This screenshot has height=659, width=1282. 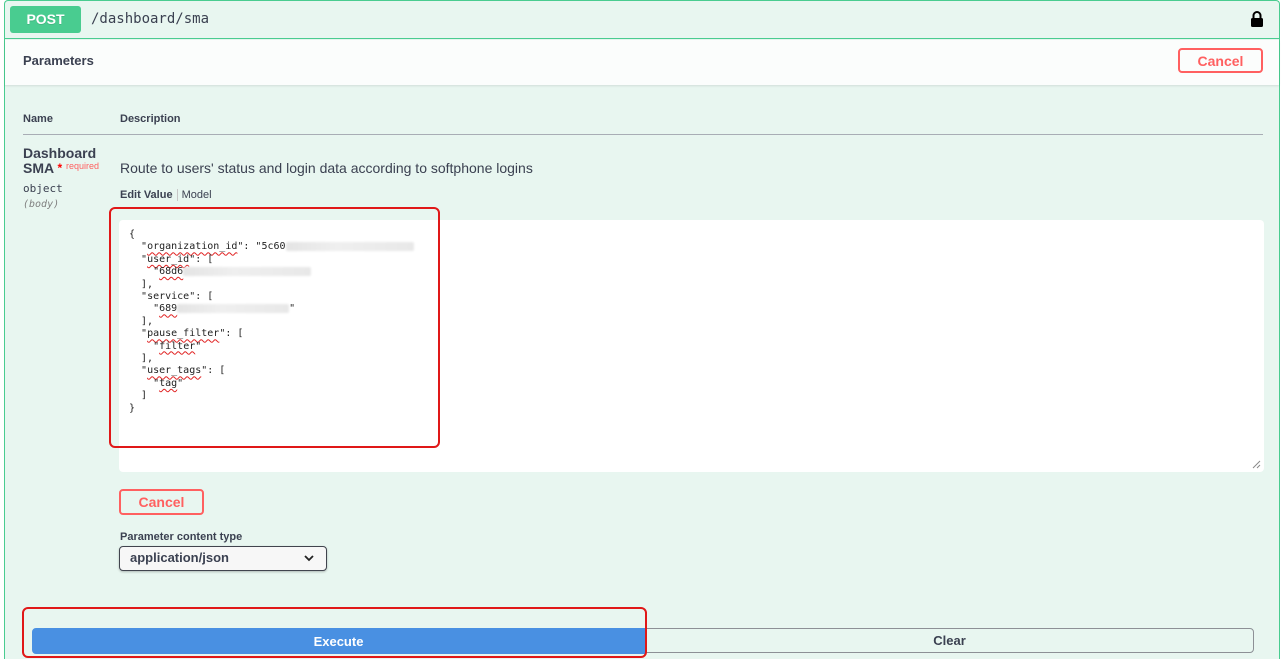 What do you see at coordinates (150, 119) in the screenshot?
I see `column-header-description: Description` at bounding box center [150, 119].